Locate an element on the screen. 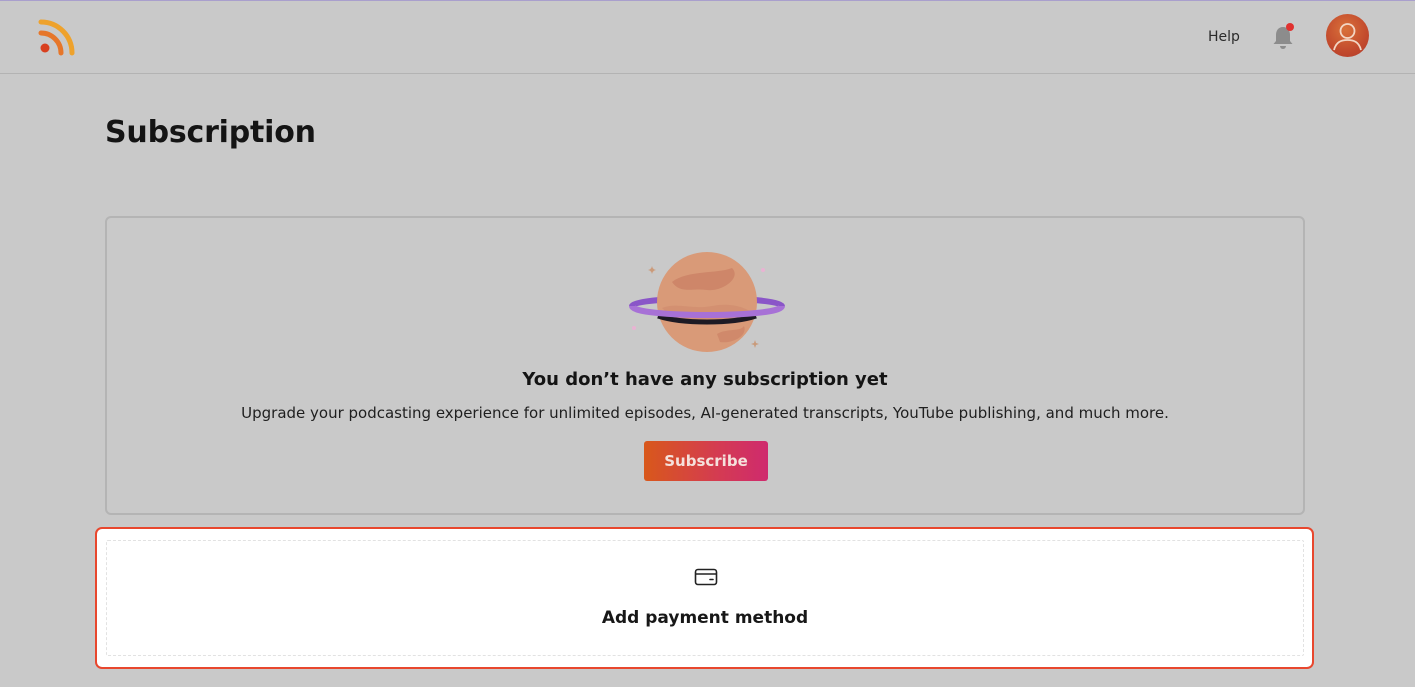  empty-state-heading: You don’t have any subscription yet is located at coordinates (705, 379).